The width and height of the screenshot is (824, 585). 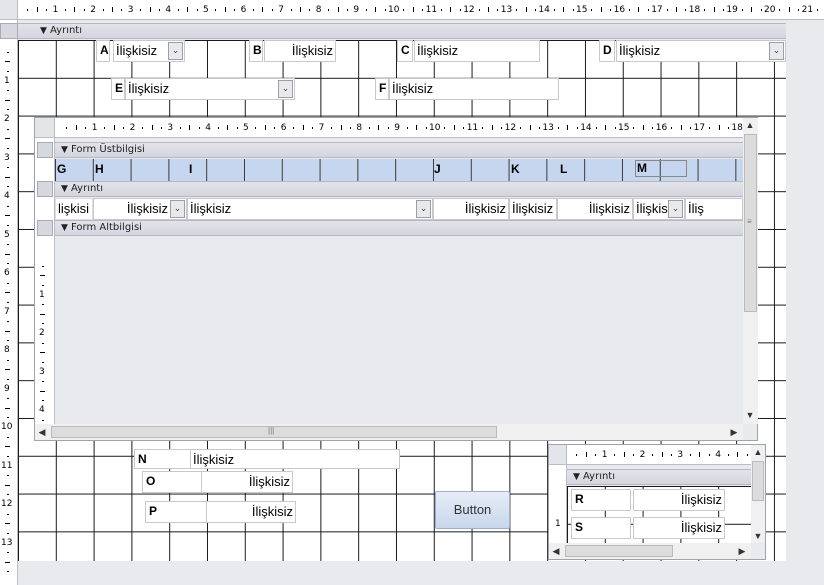 What do you see at coordinates (172, 482) in the screenshot?
I see `label-o: O` at bounding box center [172, 482].